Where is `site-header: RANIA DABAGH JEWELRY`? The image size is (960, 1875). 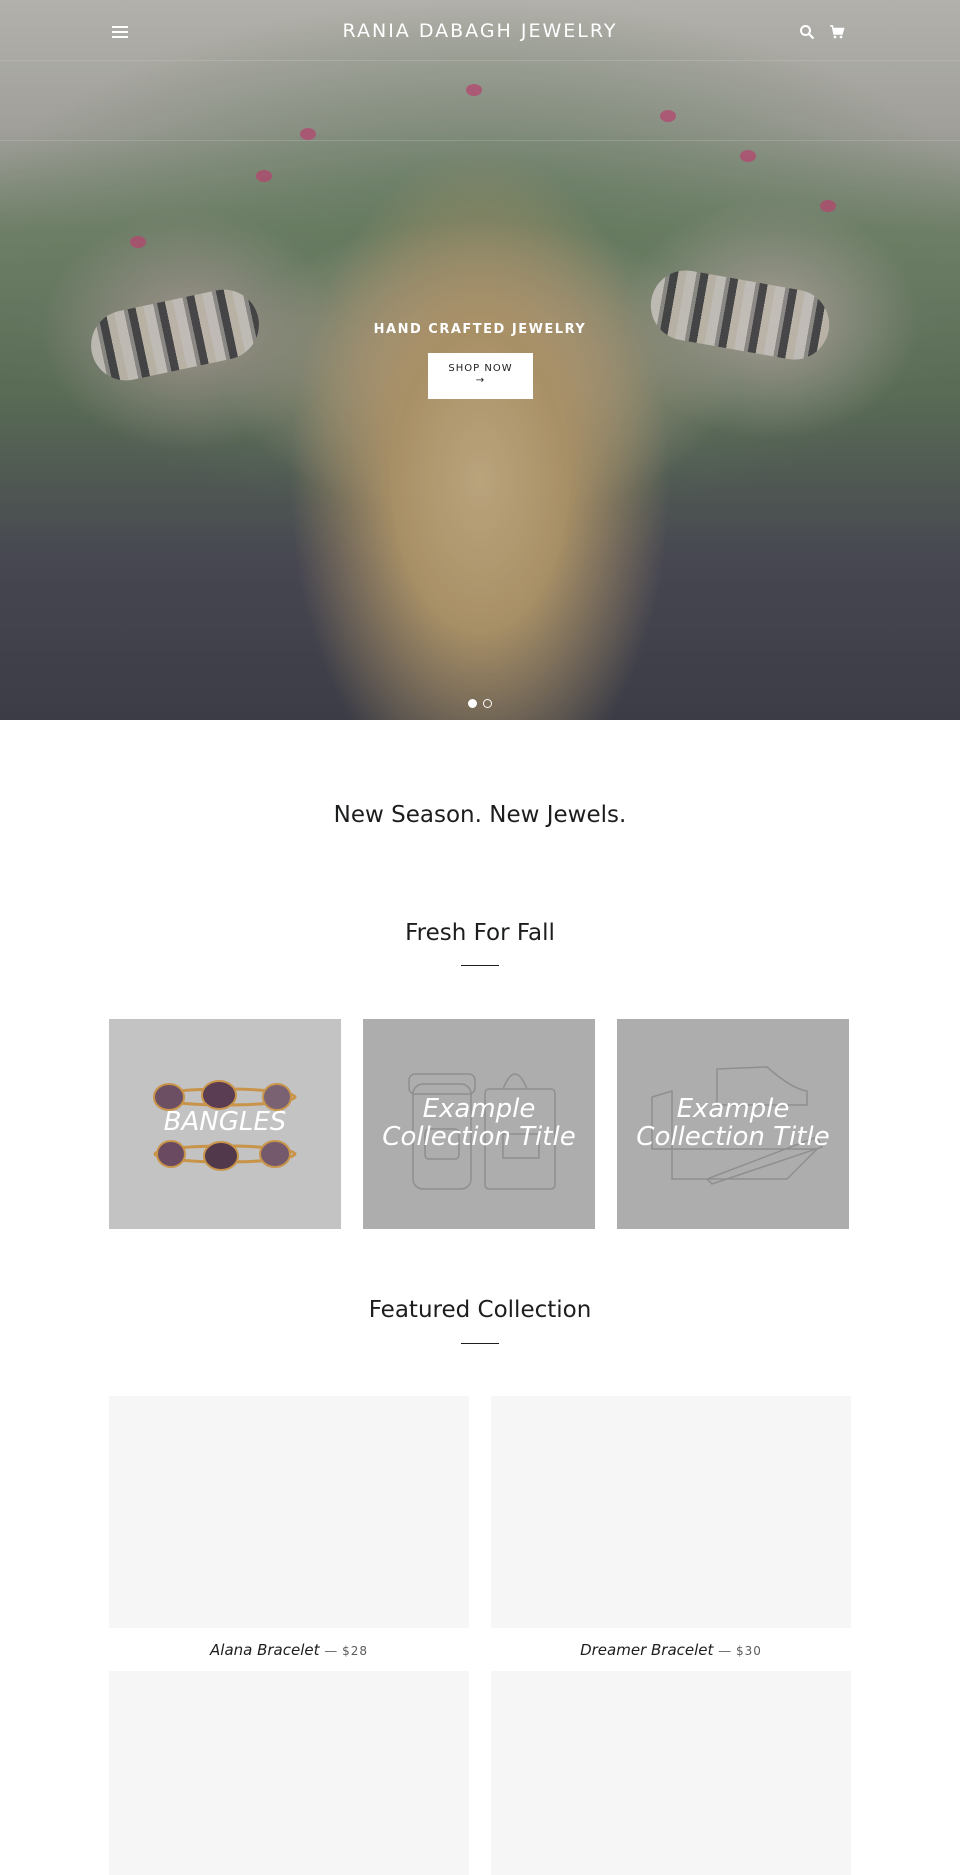 site-header: RANIA DABAGH JEWELRY is located at coordinates (480, 33).